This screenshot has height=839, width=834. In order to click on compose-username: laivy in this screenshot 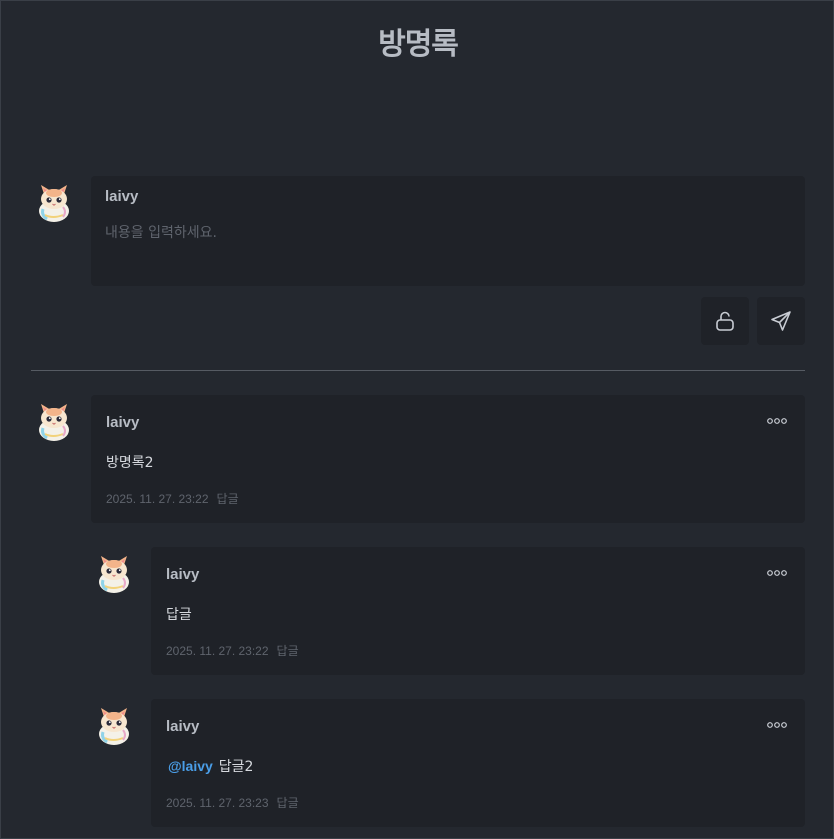, I will do `click(122, 196)`.